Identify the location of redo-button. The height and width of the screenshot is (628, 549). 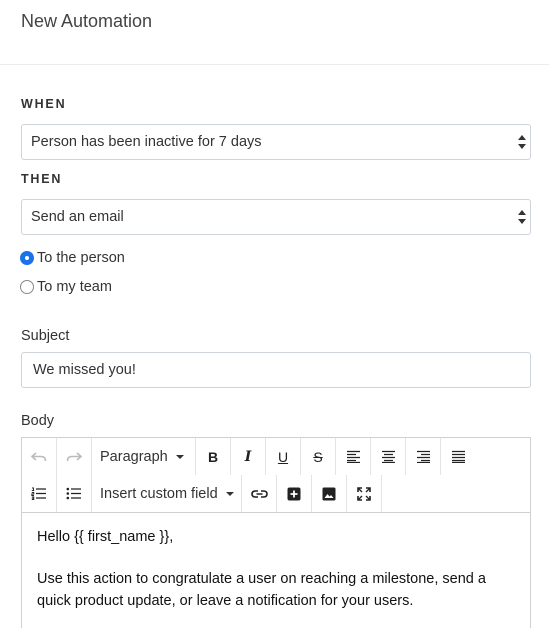
(74, 456).